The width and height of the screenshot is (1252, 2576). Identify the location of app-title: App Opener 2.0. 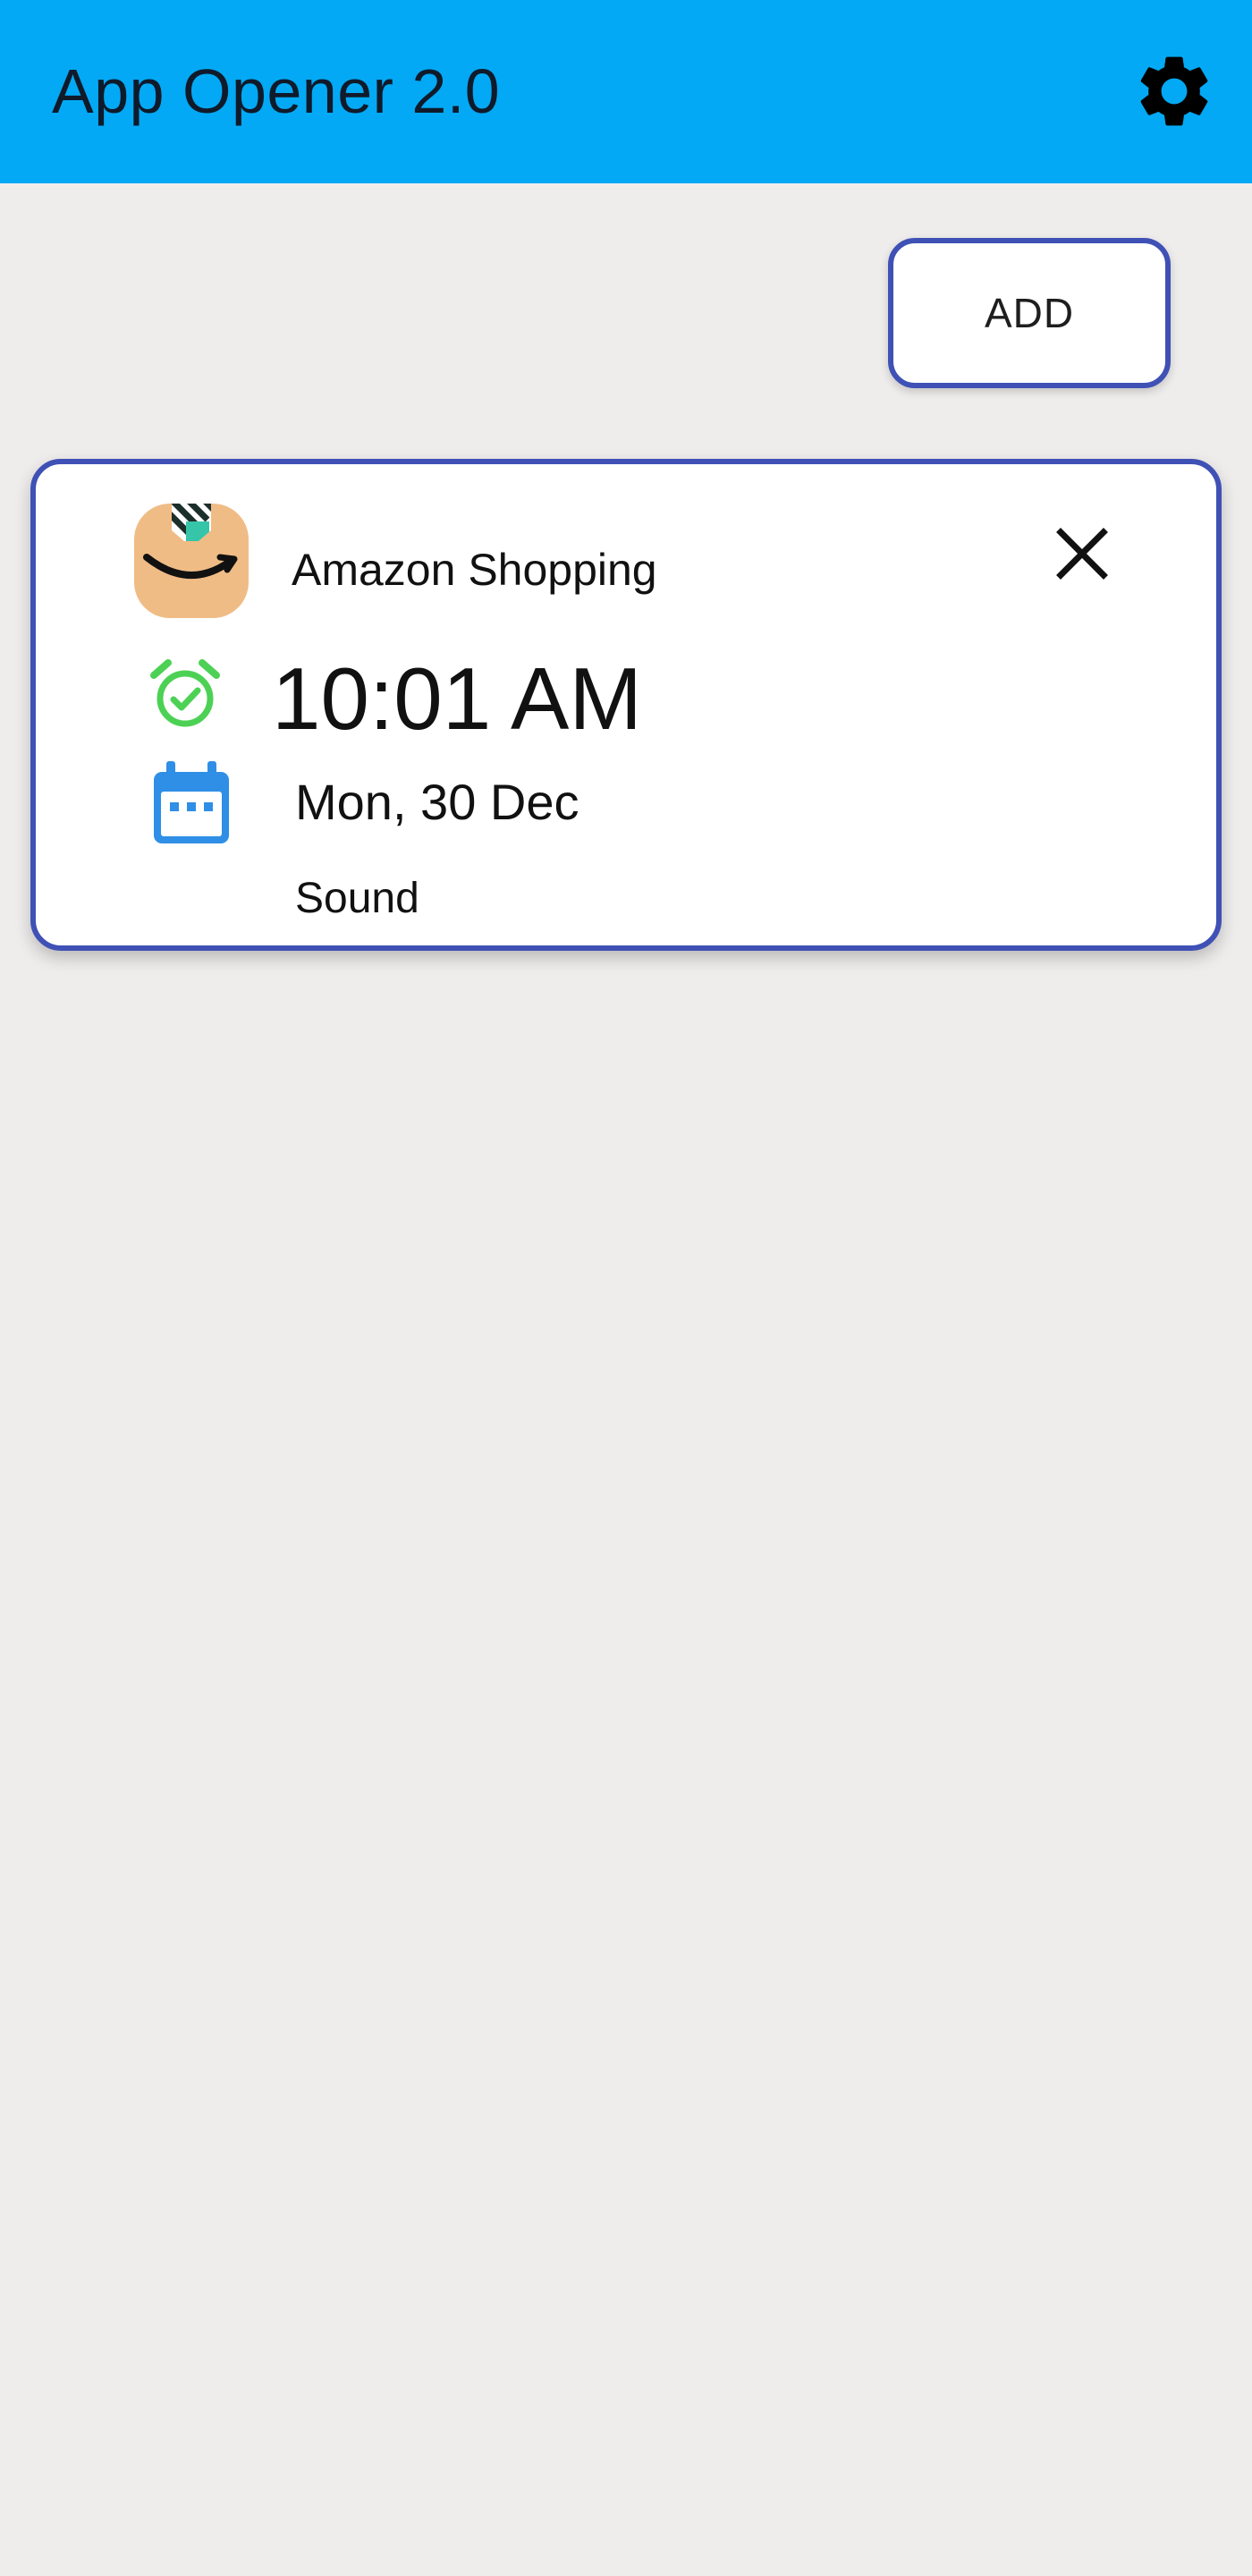
(276, 91).